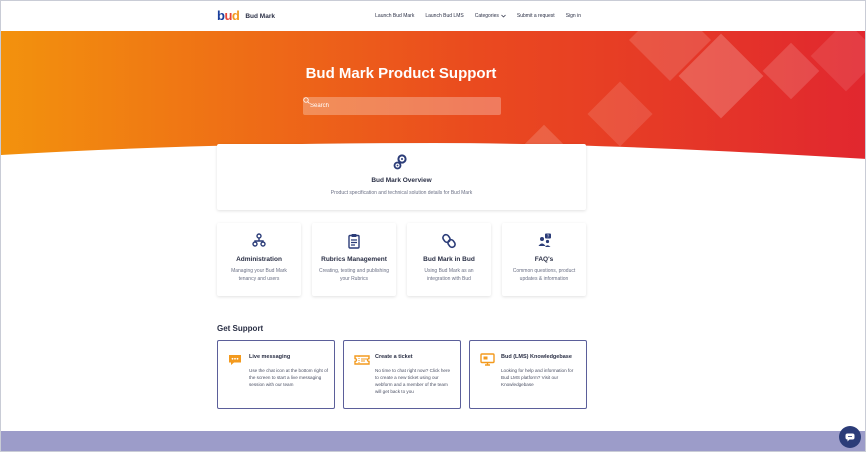 This screenshot has height=452, width=866. Describe the element at coordinates (503, 16) in the screenshot. I see `chevron-down-icon` at that location.